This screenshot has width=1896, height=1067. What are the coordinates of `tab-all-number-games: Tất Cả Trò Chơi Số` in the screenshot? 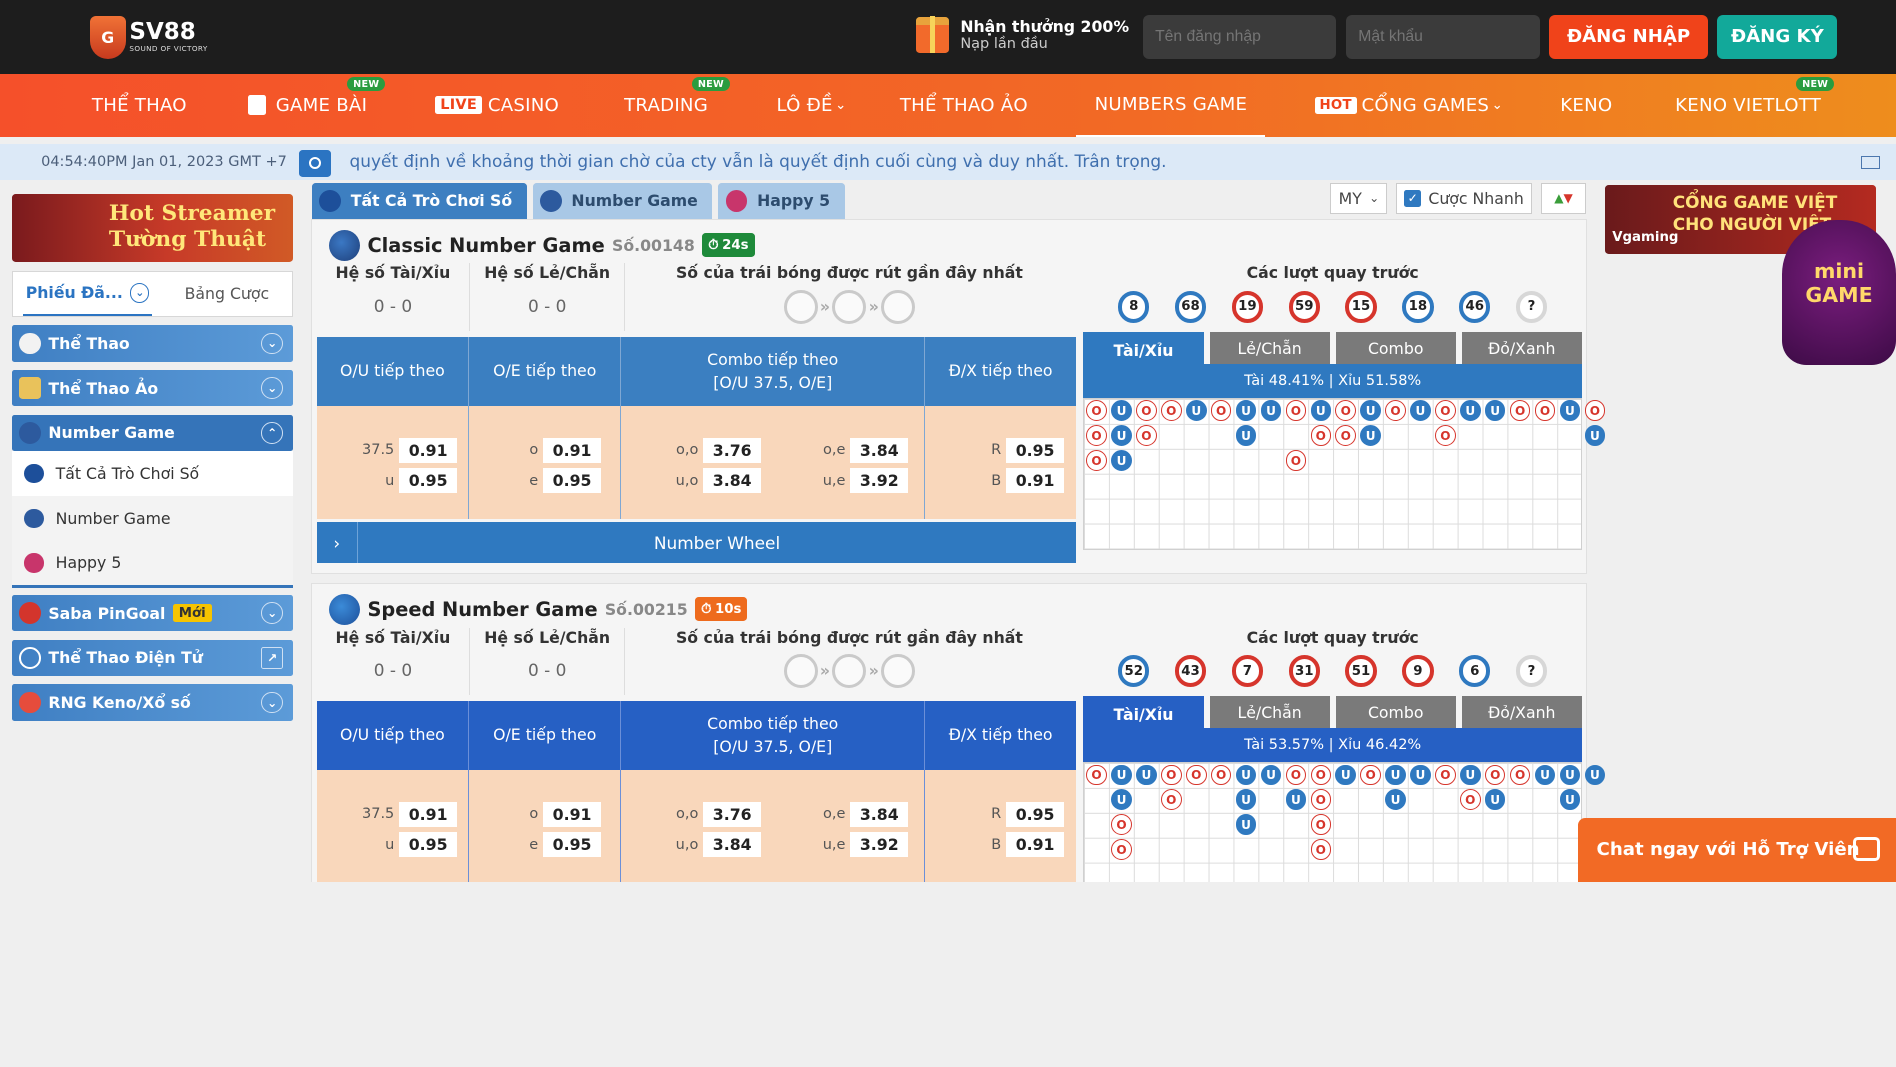 It's located at (419, 200).